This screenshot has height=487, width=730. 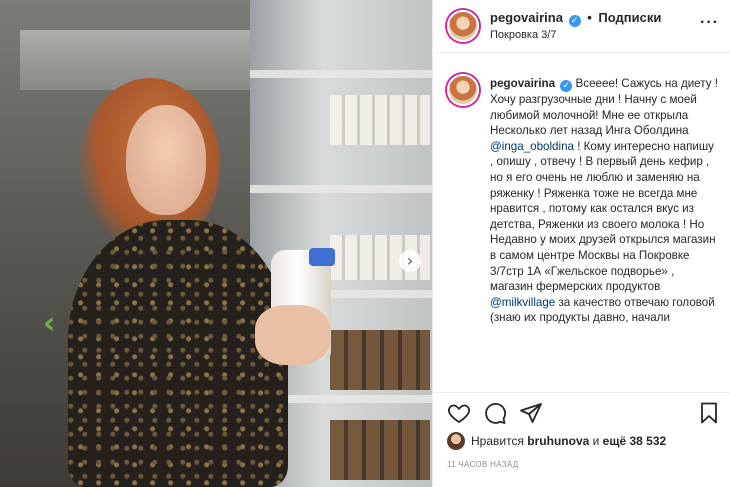 I want to click on milk-bottles, so click(x=380, y=120).